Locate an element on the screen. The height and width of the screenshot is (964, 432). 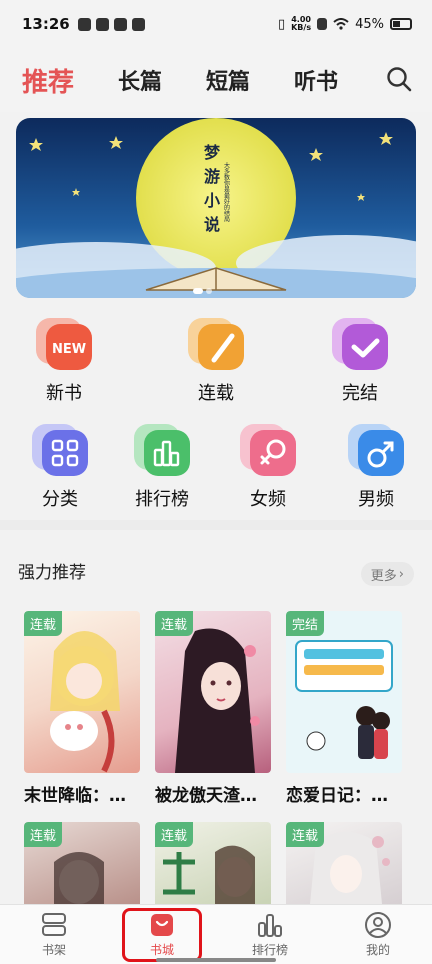
entry-label: 分类 is located at coordinates (60, 499).